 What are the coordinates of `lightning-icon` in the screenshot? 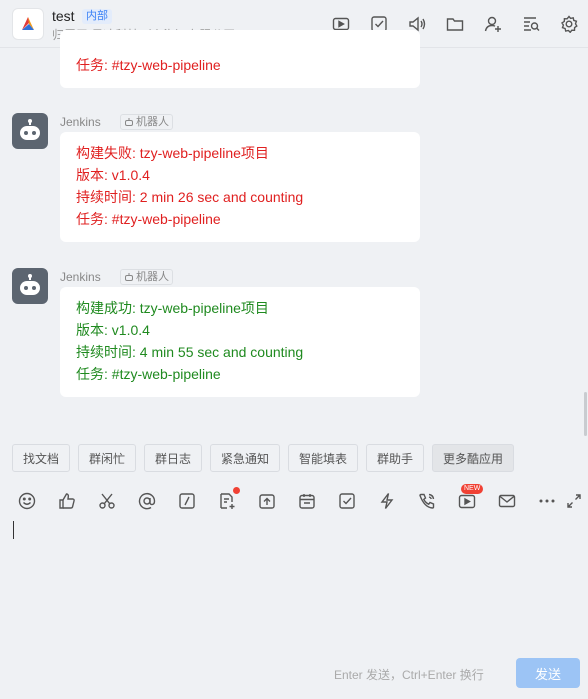 It's located at (387, 501).